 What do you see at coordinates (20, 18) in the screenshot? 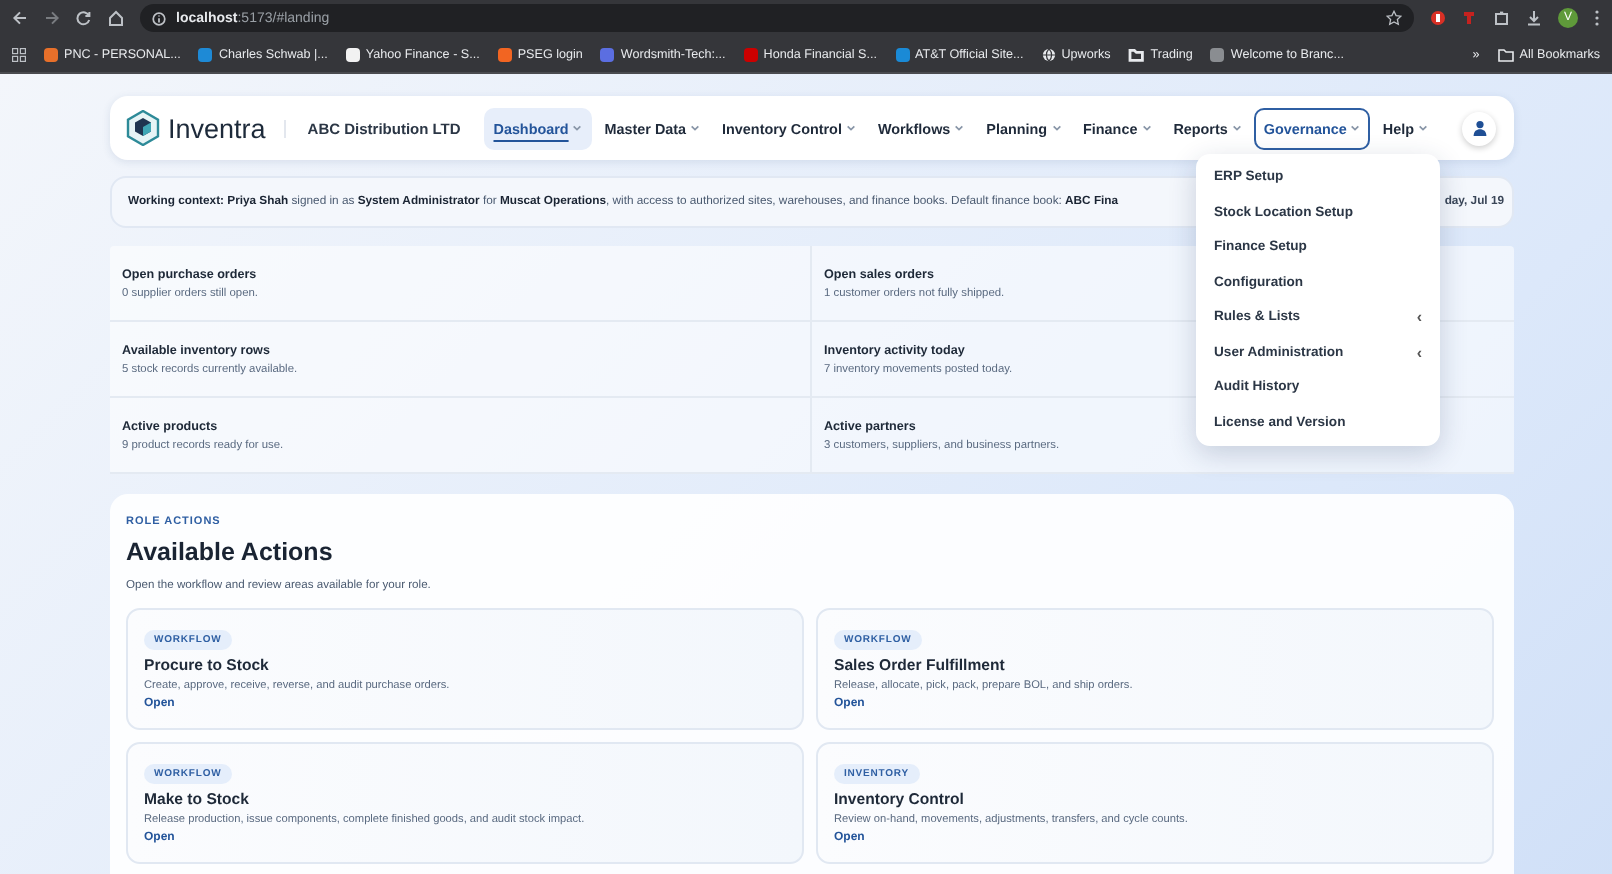
I see `back-icon` at bounding box center [20, 18].